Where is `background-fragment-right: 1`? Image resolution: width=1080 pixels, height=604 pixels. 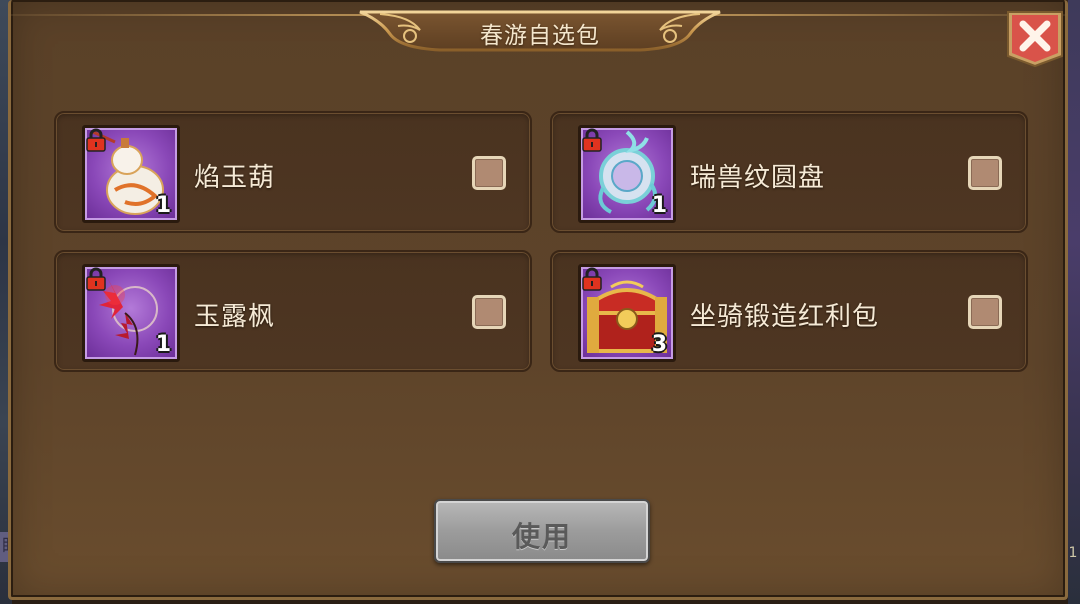
background-fragment-right: 1 is located at coordinates (1073, 553).